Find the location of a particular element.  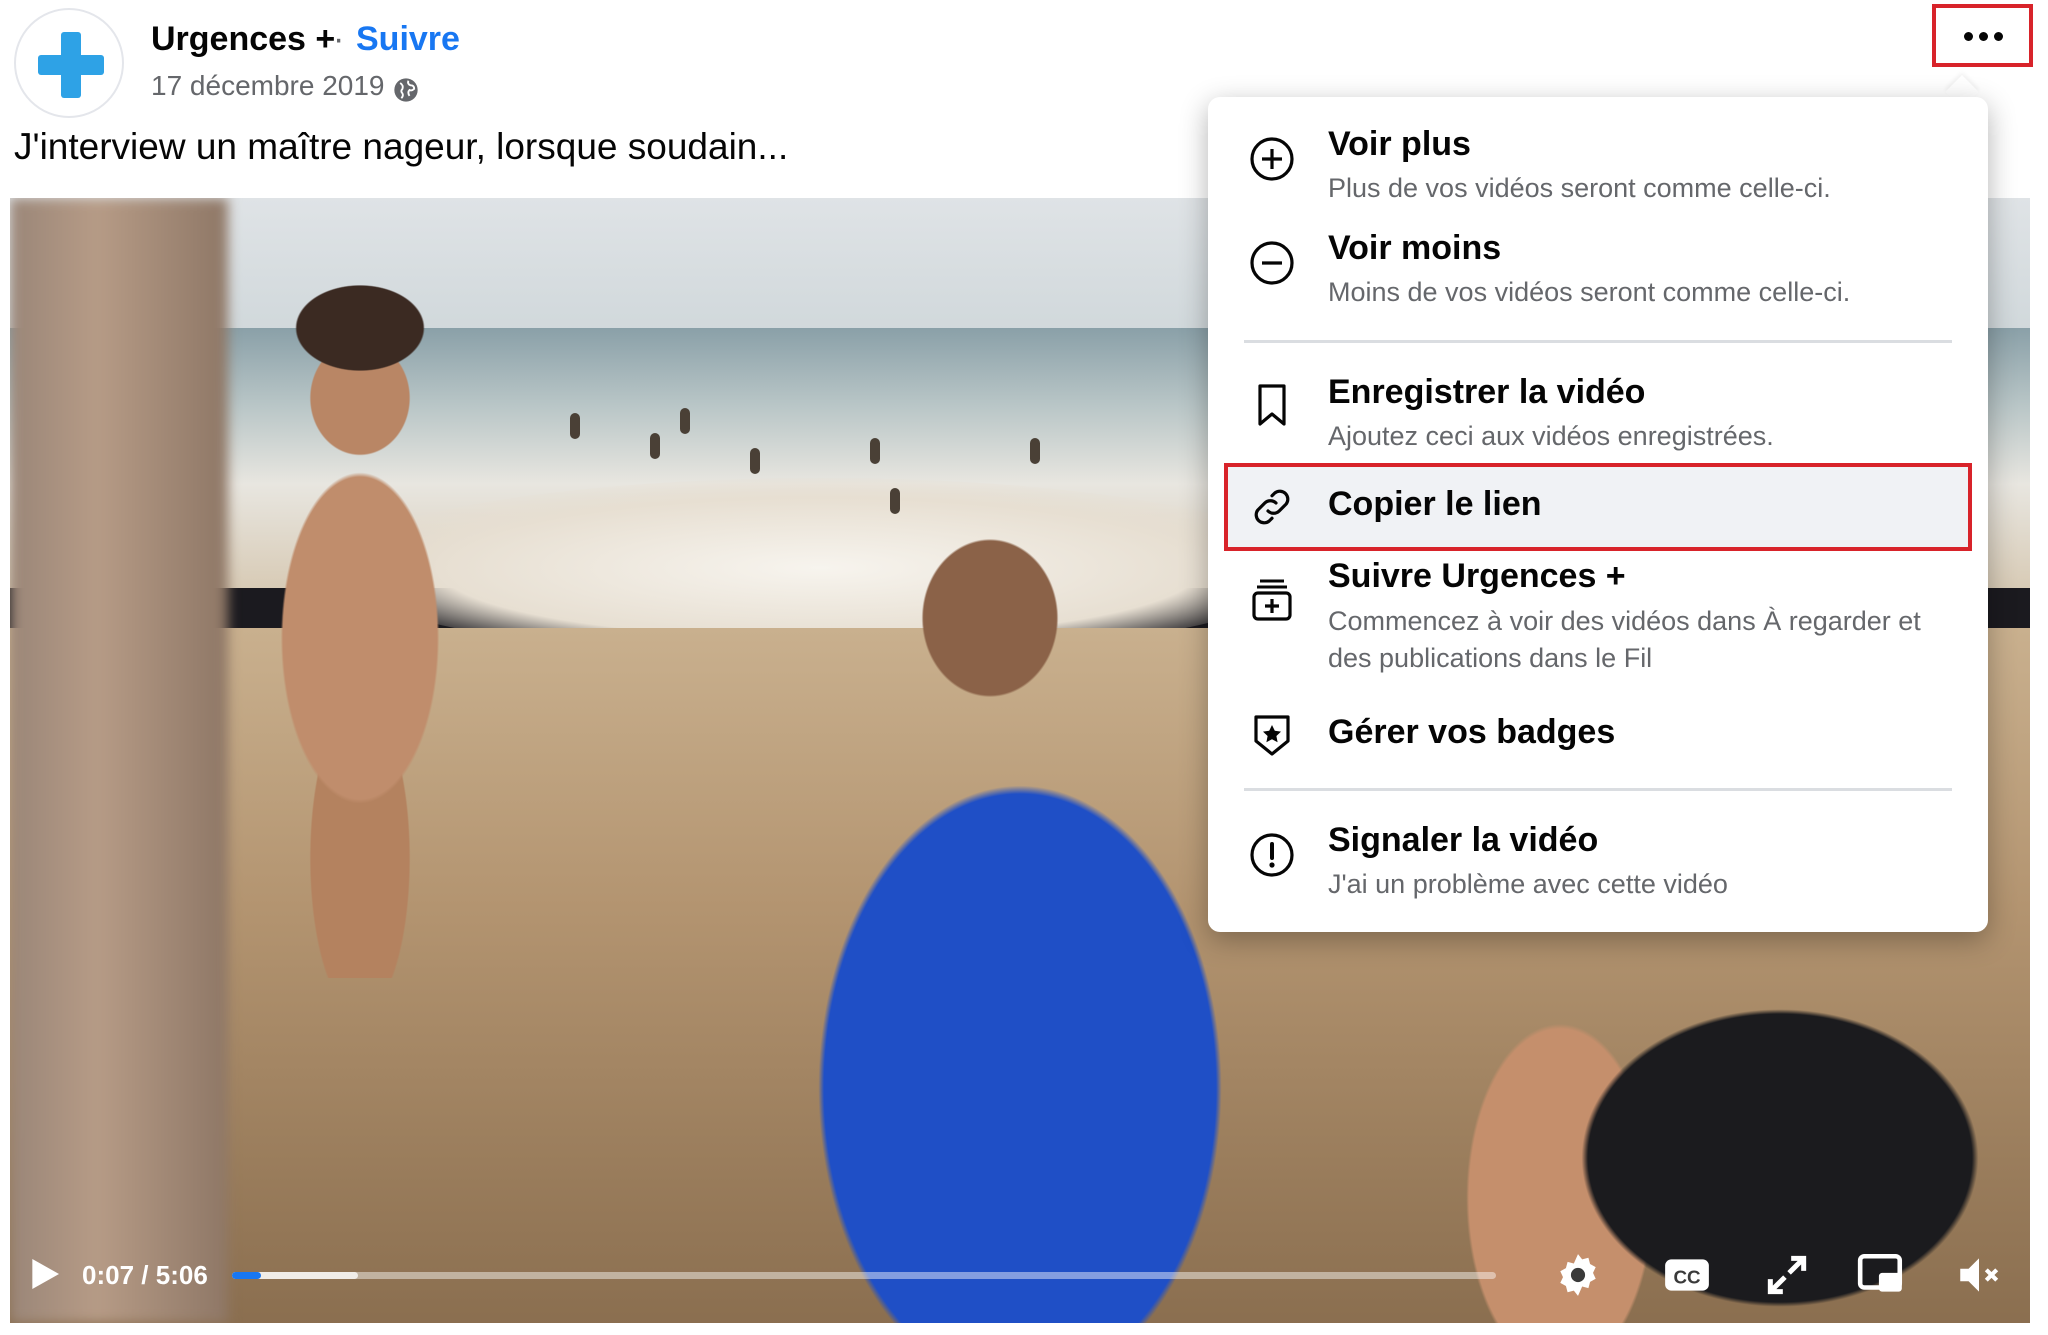

follow-stack-icon is located at coordinates (1272, 600).